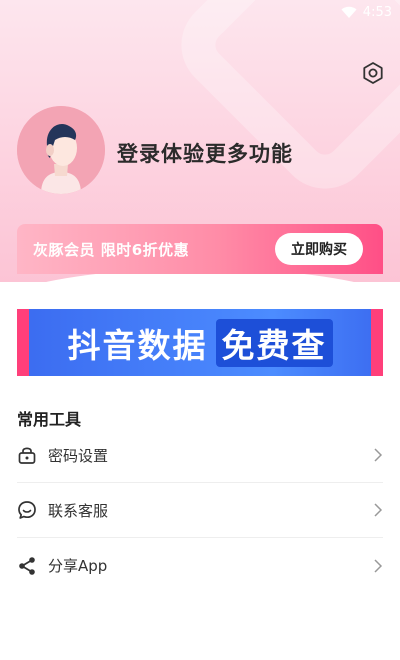  I want to click on tool-item-share-app: 分享App, so click(200, 565).